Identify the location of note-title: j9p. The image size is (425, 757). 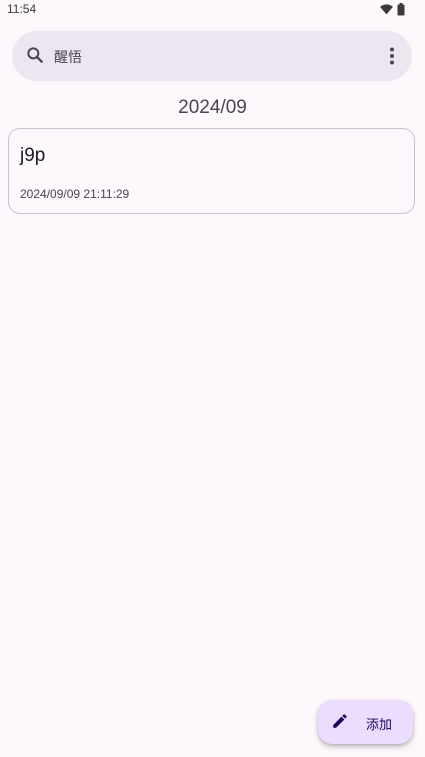
(33, 155).